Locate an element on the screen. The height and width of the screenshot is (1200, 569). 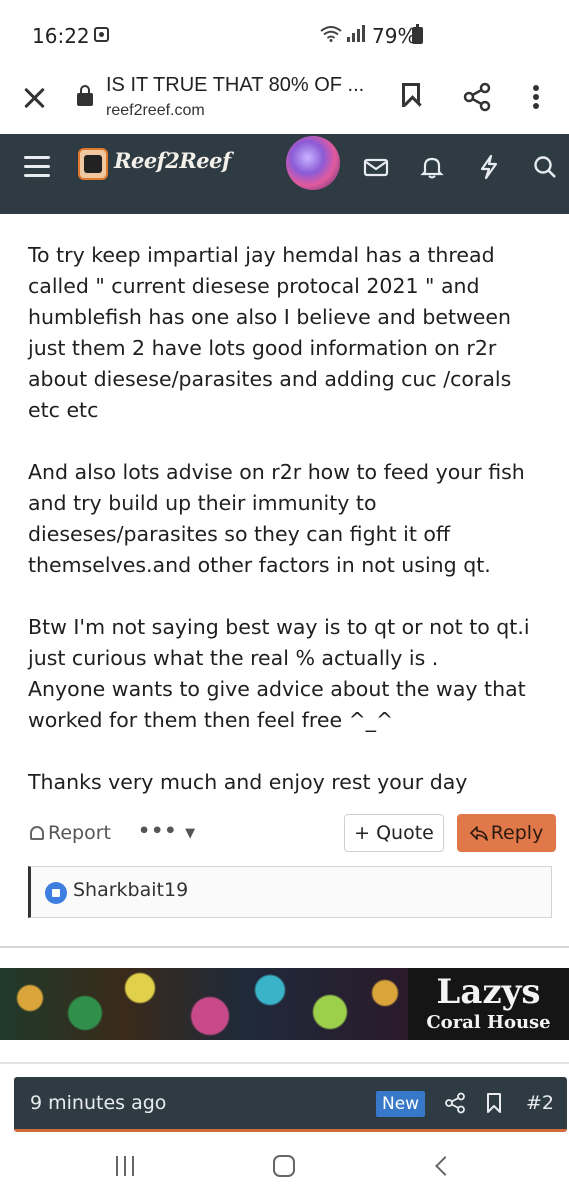
post-actions: Report ••• ▼ + Quote Reply is located at coordinates (284, 834).